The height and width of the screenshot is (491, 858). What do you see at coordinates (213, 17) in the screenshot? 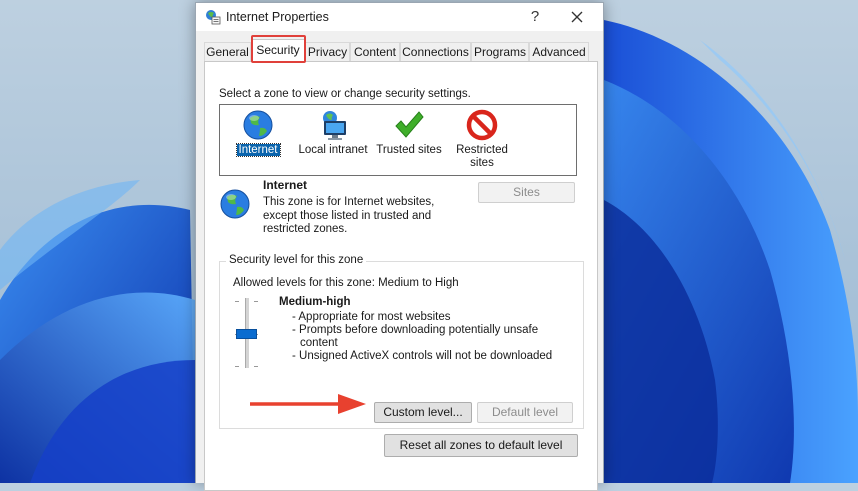
I see `internet-options-icon` at bounding box center [213, 17].